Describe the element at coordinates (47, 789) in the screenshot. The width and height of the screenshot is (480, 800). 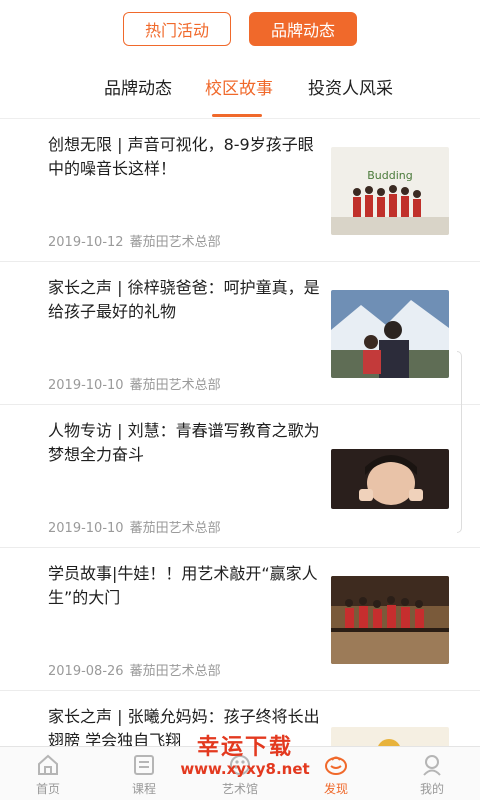
I see `nav-label: 首页` at that location.